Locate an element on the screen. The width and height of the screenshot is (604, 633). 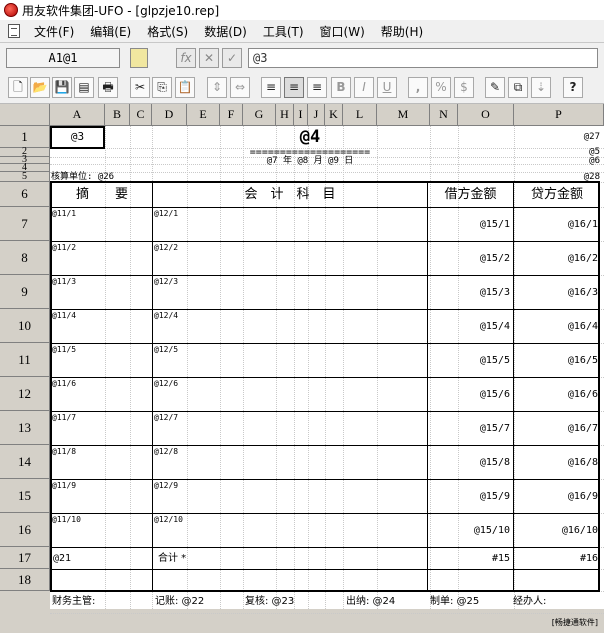
menu-format: 格式(S) is located at coordinates (167, 31).